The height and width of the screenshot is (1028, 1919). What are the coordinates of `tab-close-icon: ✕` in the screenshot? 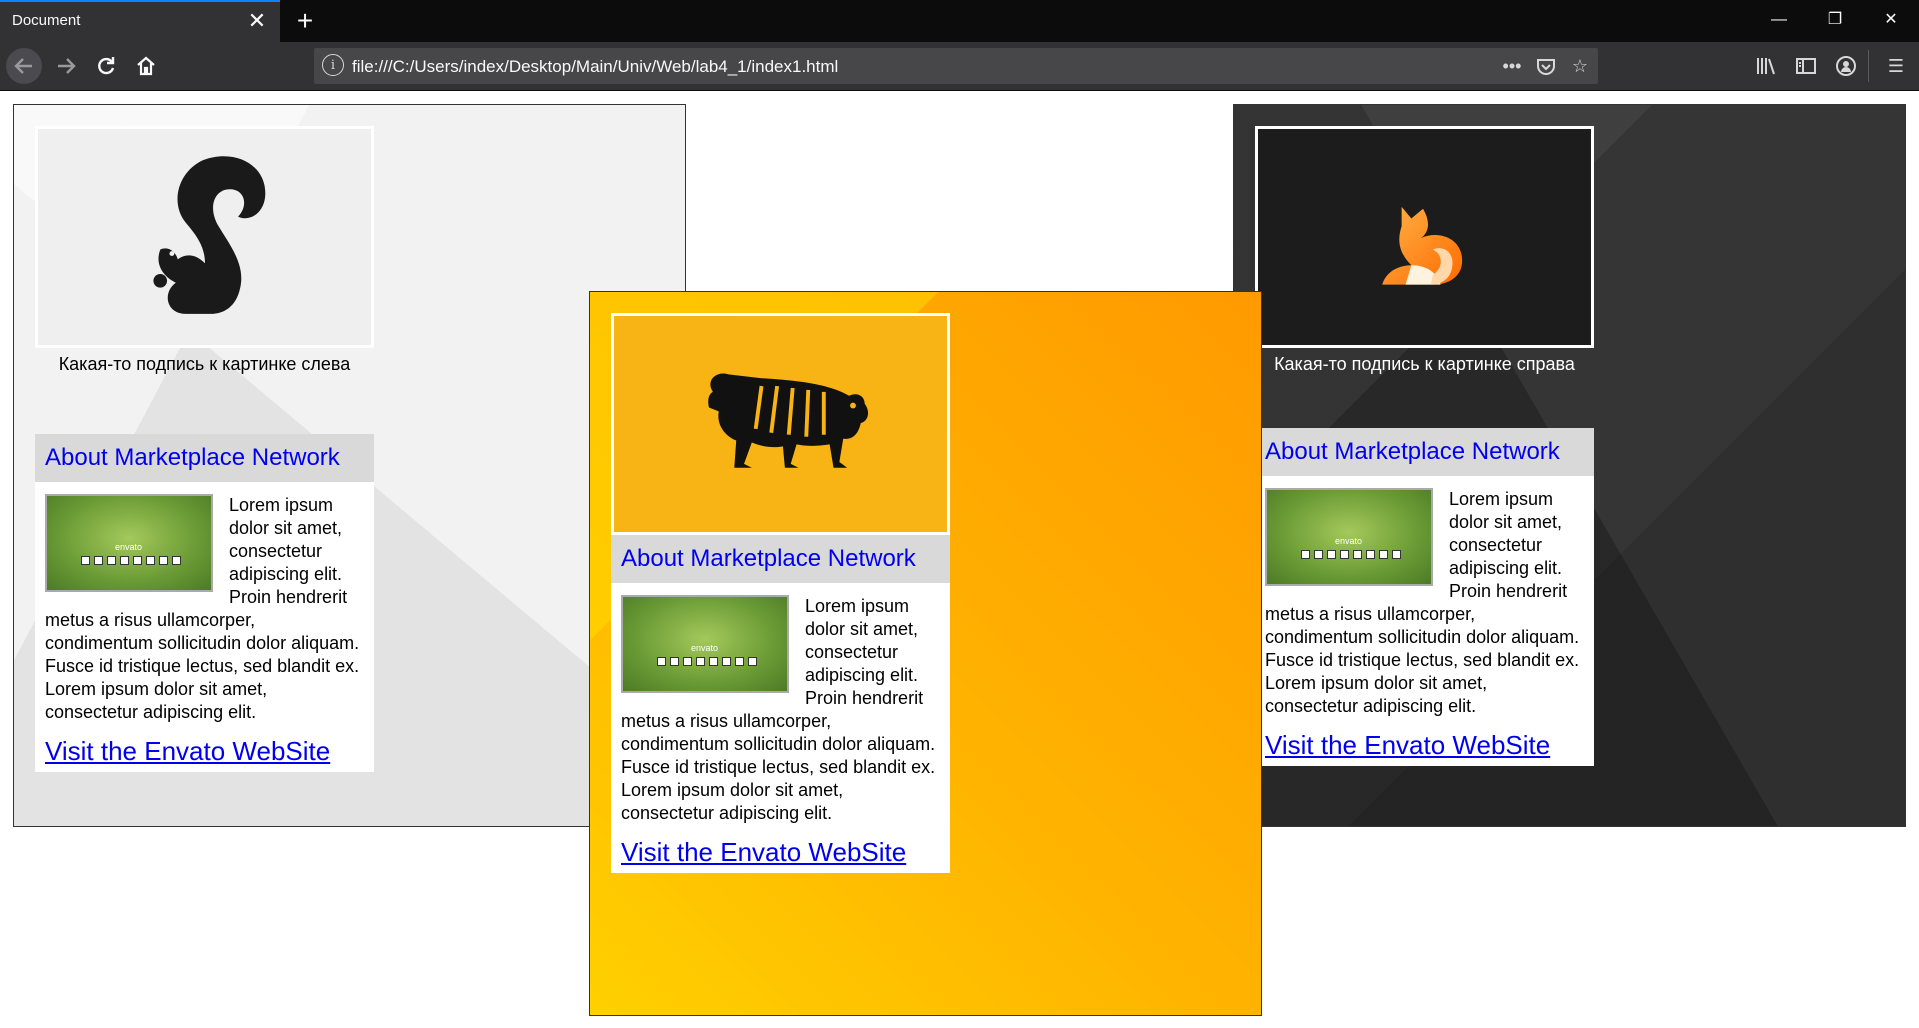 It's located at (257, 21).